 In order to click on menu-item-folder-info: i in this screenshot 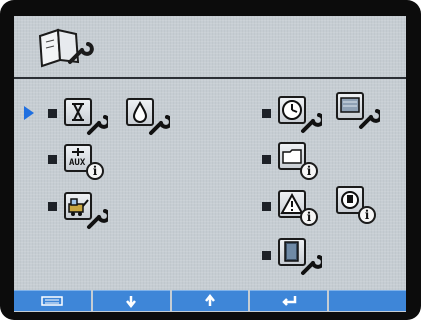, I will do `click(308, 162)`.